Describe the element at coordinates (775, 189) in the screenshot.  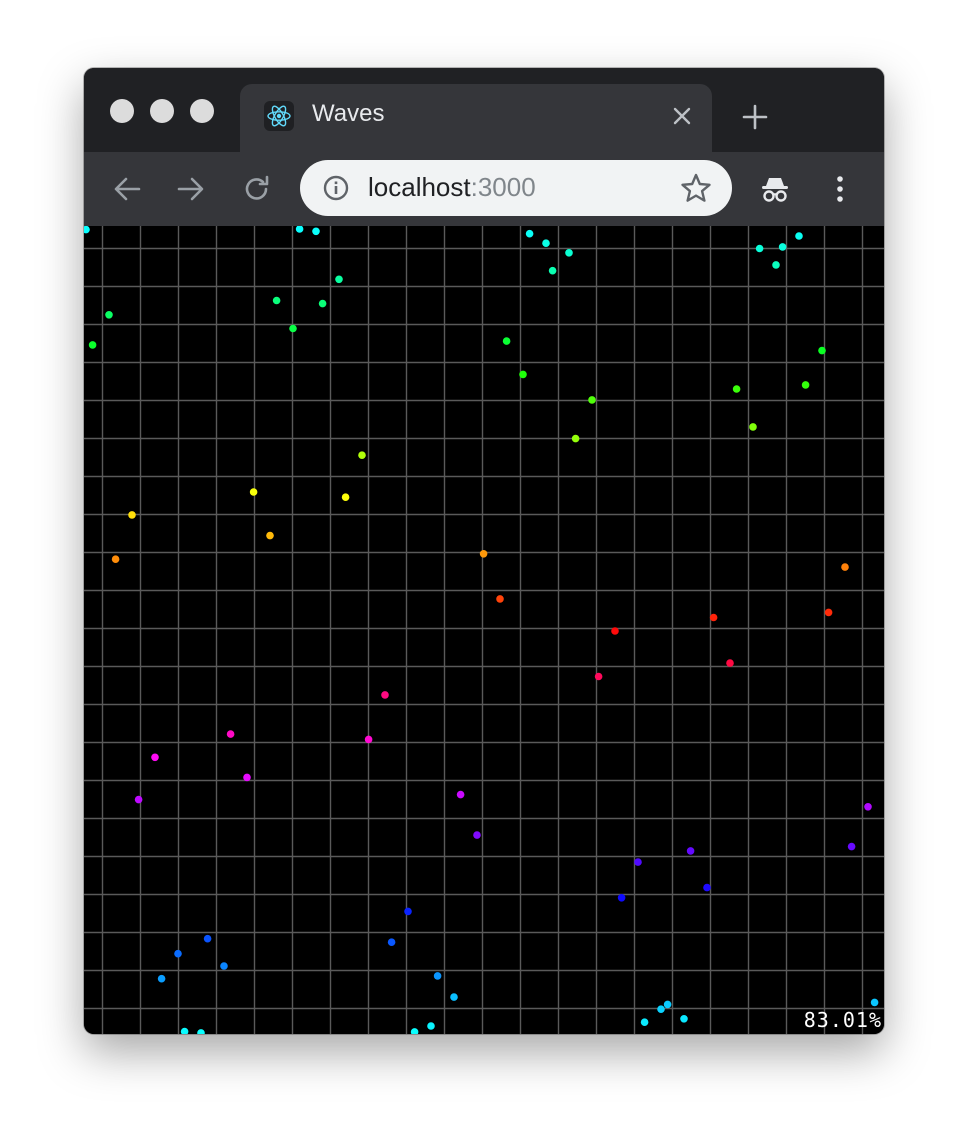
I see `incognito-icon` at that location.